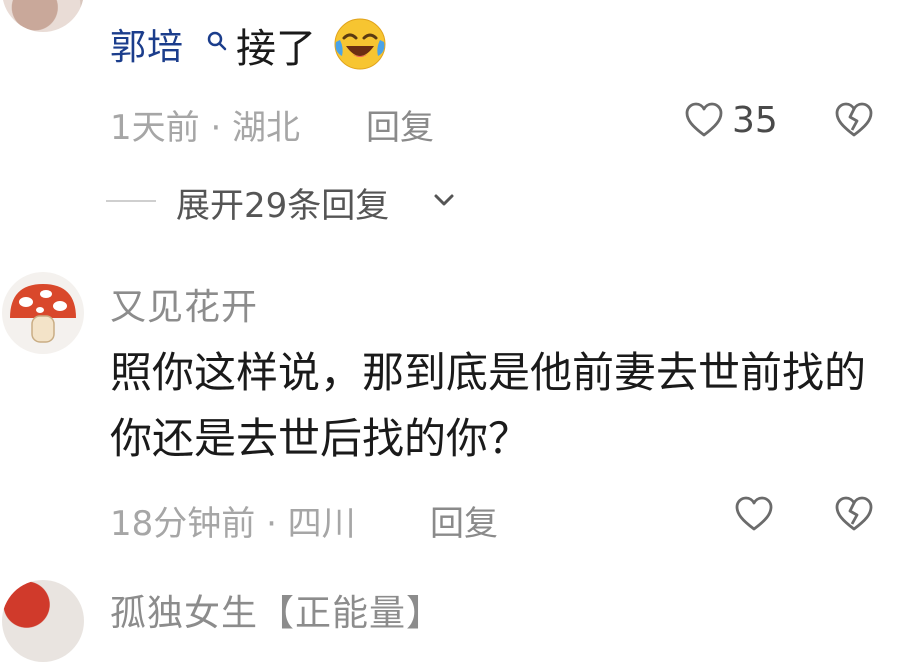 This screenshot has height=662, width=921. I want to click on divider, so click(131, 201).